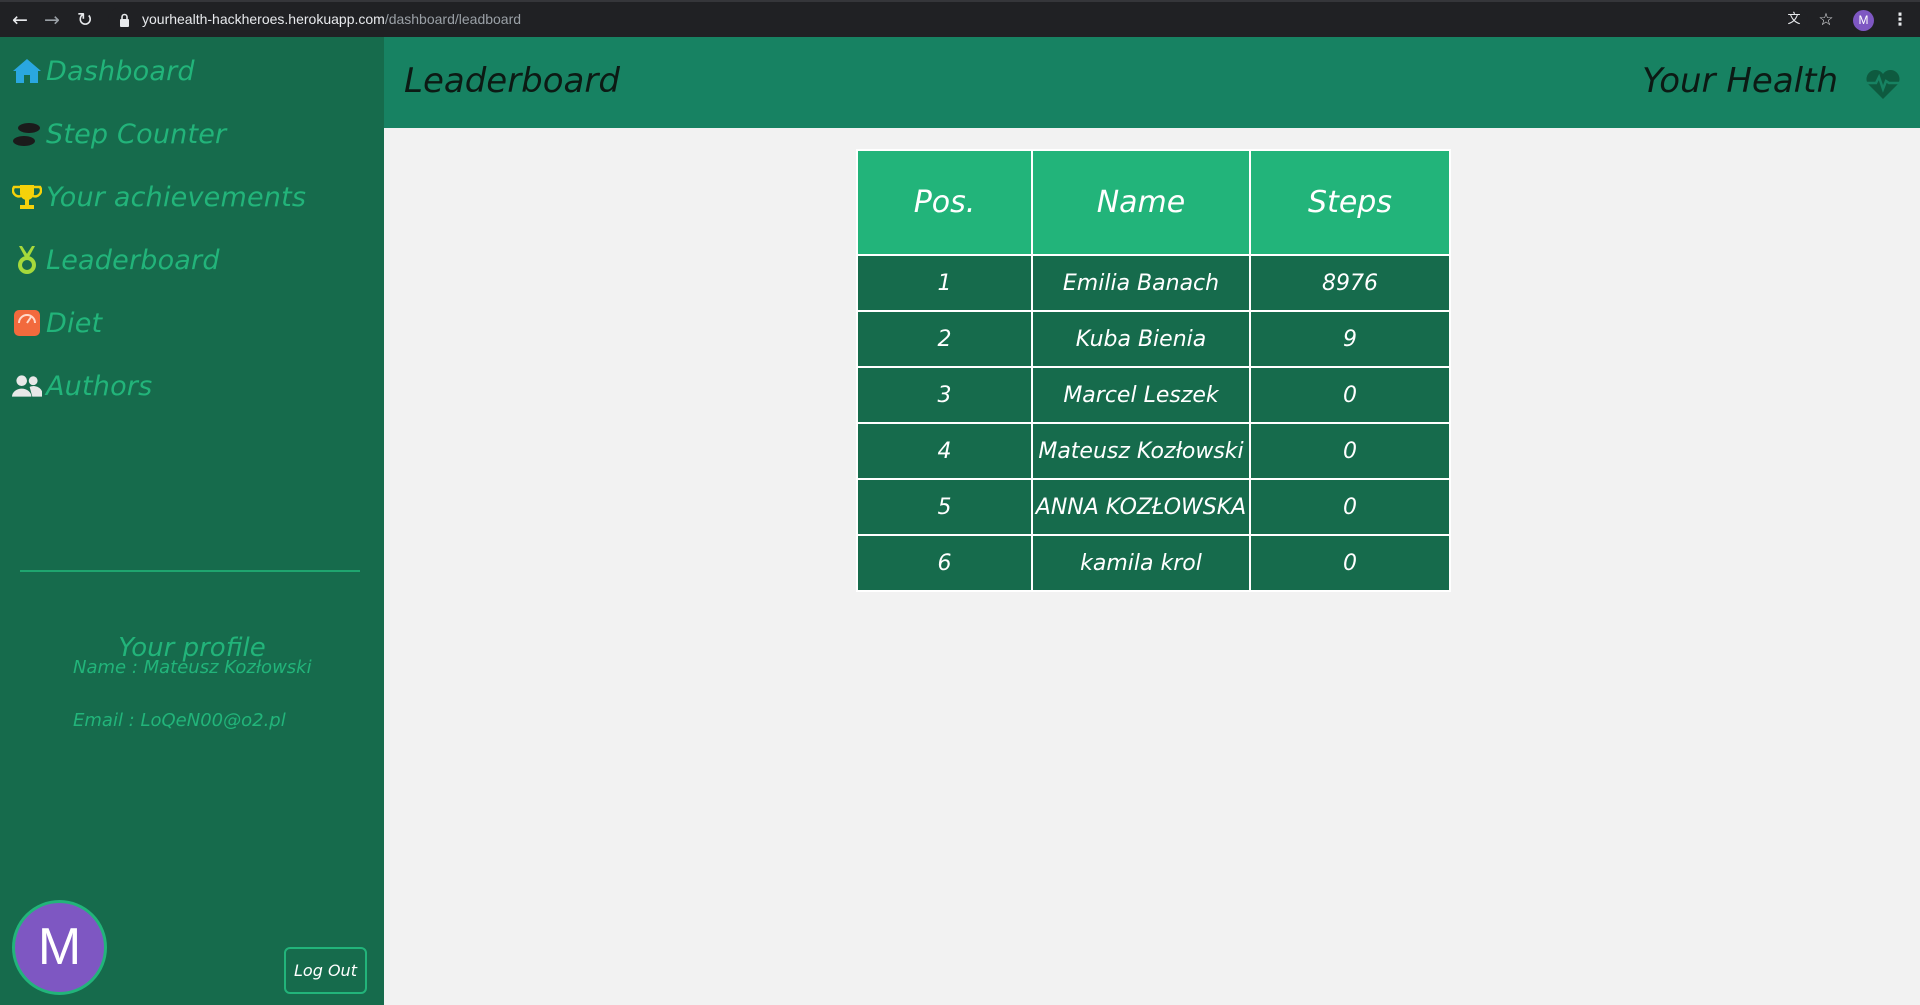  I want to click on table-row: 4 Mateusz Kozłowski 0, so click(1153, 451).